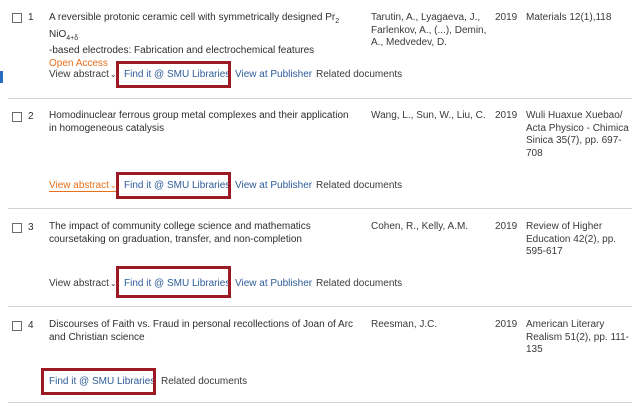 The image size is (640, 406). What do you see at coordinates (31, 325) in the screenshot?
I see `result-number: 4` at bounding box center [31, 325].